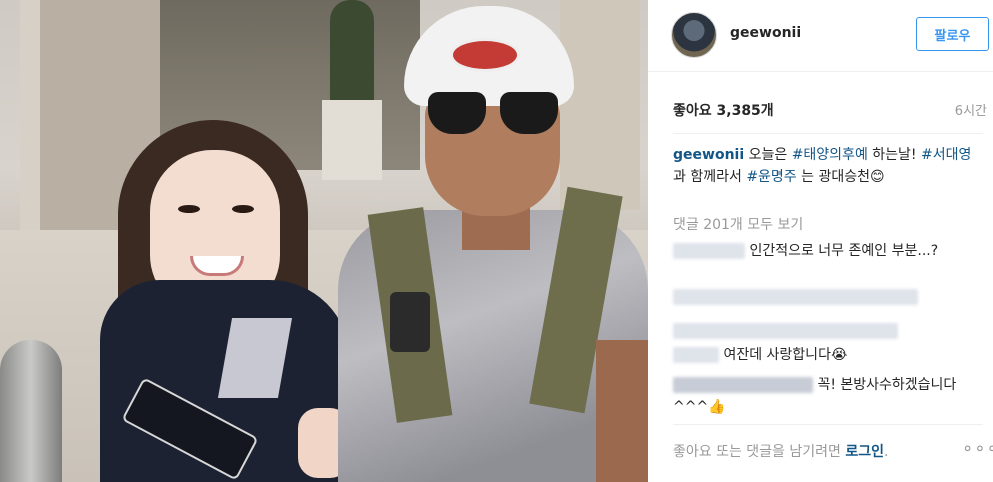 This screenshot has height=482, width=993. I want to click on login-link: 로그인, so click(864, 452).